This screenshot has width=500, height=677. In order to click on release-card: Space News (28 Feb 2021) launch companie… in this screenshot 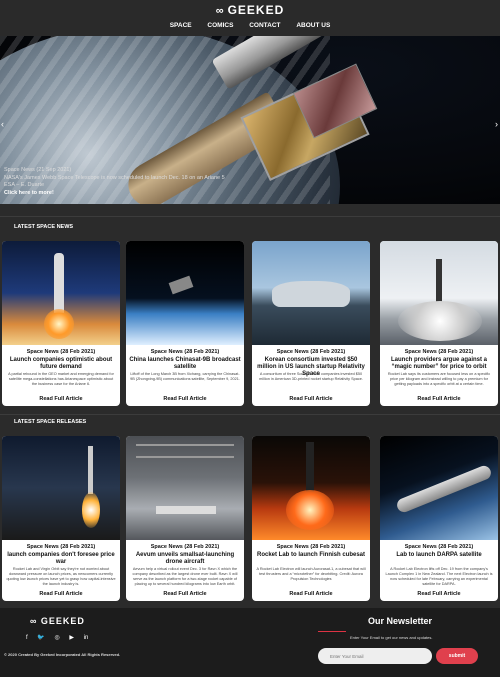, I will do `click(61, 518)`.